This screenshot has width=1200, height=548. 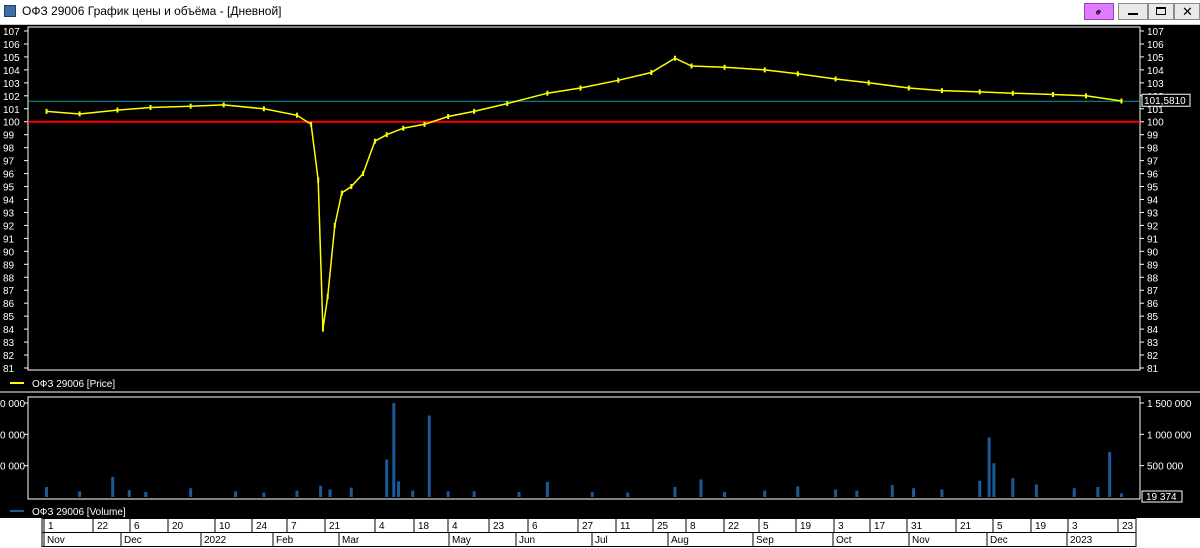 What do you see at coordinates (1153, 304) in the screenshot?
I see `price-right-tick-label: 86` at bounding box center [1153, 304].